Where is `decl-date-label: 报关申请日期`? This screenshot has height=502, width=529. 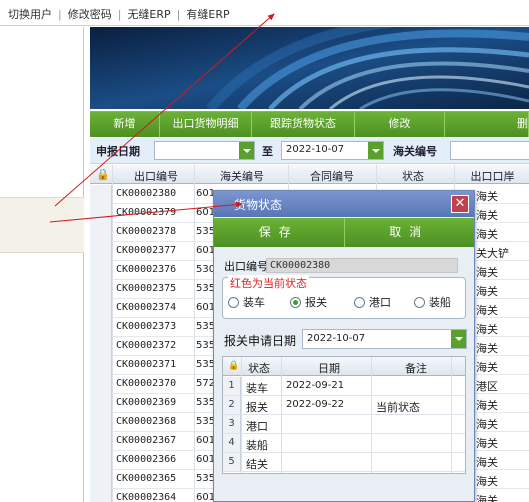 decl-date-label: 报关申请日期 is located at coordinates (260, 341).